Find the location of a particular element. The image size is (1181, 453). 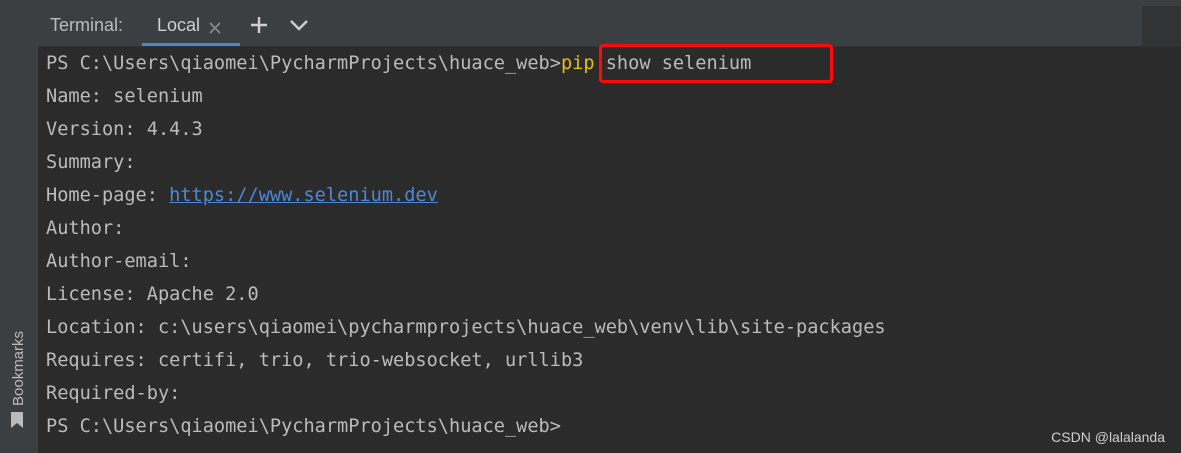

bookmark-icon is located at coordinates (17, 420).